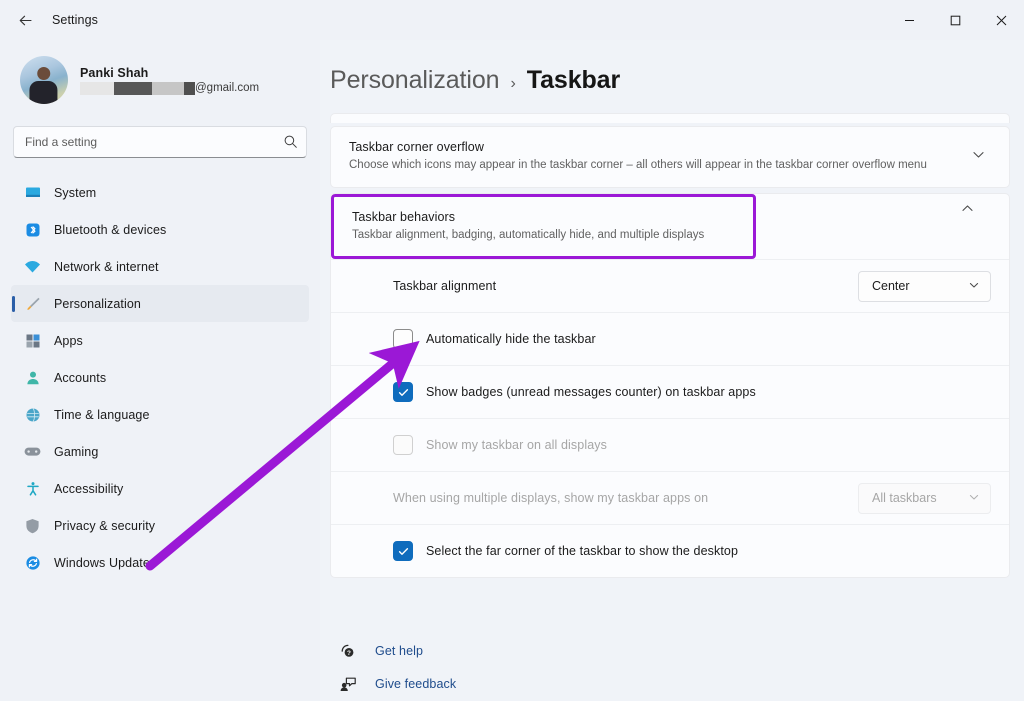  What do you see at coordinates (160, 192) in the screenshot?
I see `sidebar-item-system: System` at bounding box center [160, 192].